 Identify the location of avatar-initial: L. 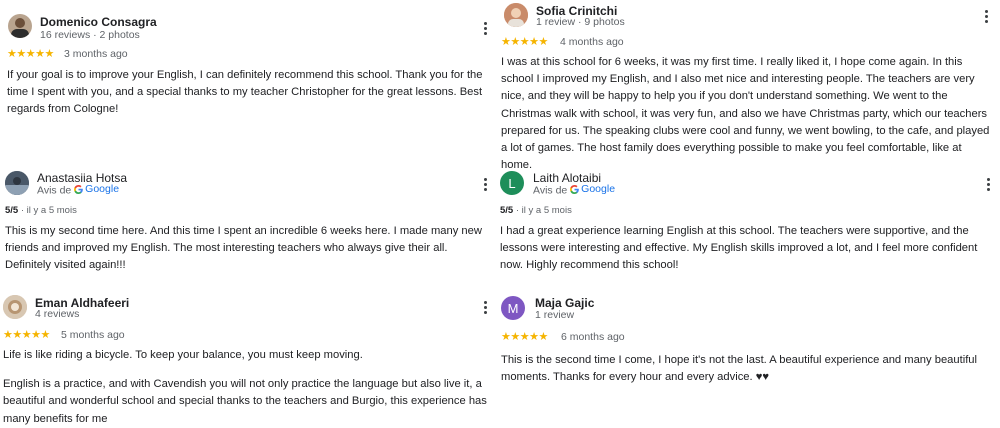
(512, 183).